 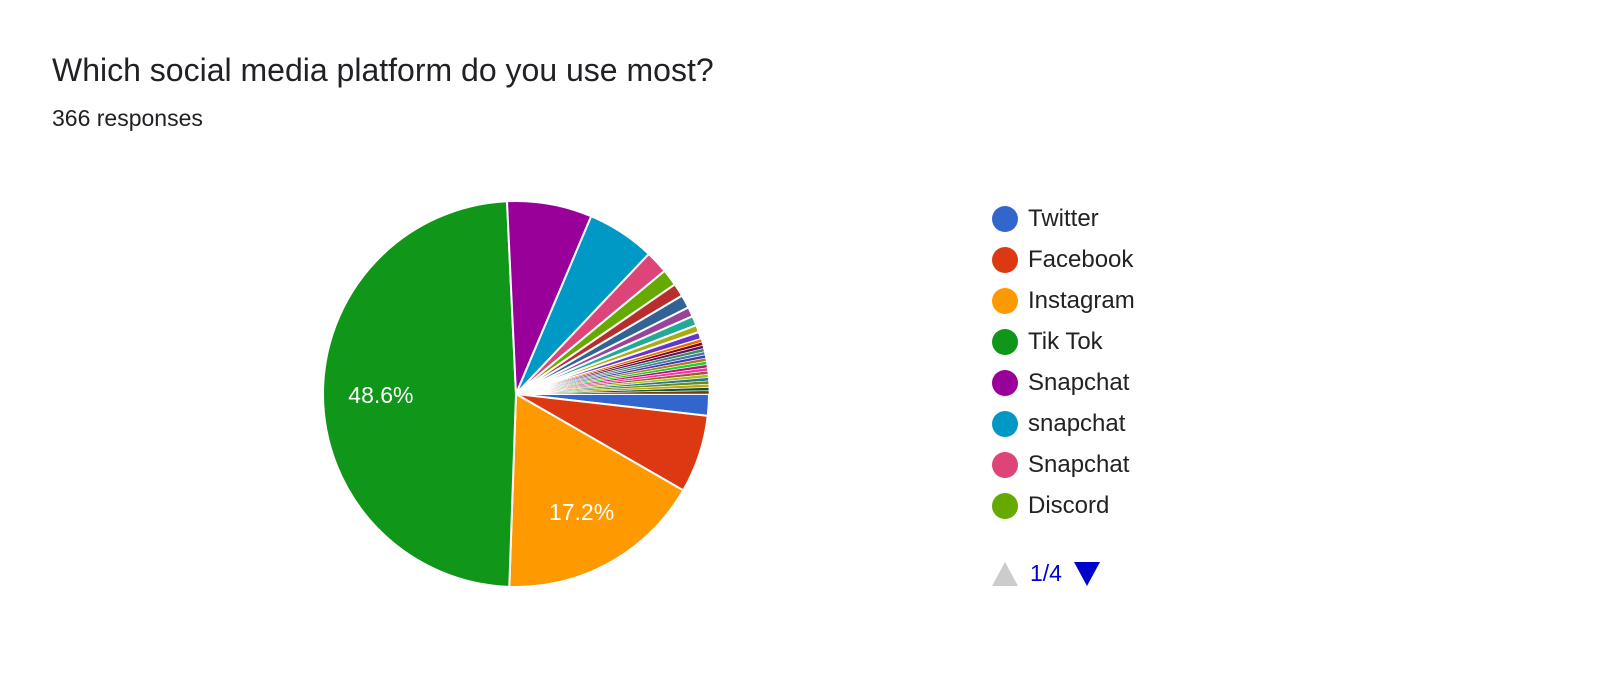 What do you see at coordinates (1077, 423) in the screenshot?
I see `legend-label: snapchat` at bounding box center [1077, 423].